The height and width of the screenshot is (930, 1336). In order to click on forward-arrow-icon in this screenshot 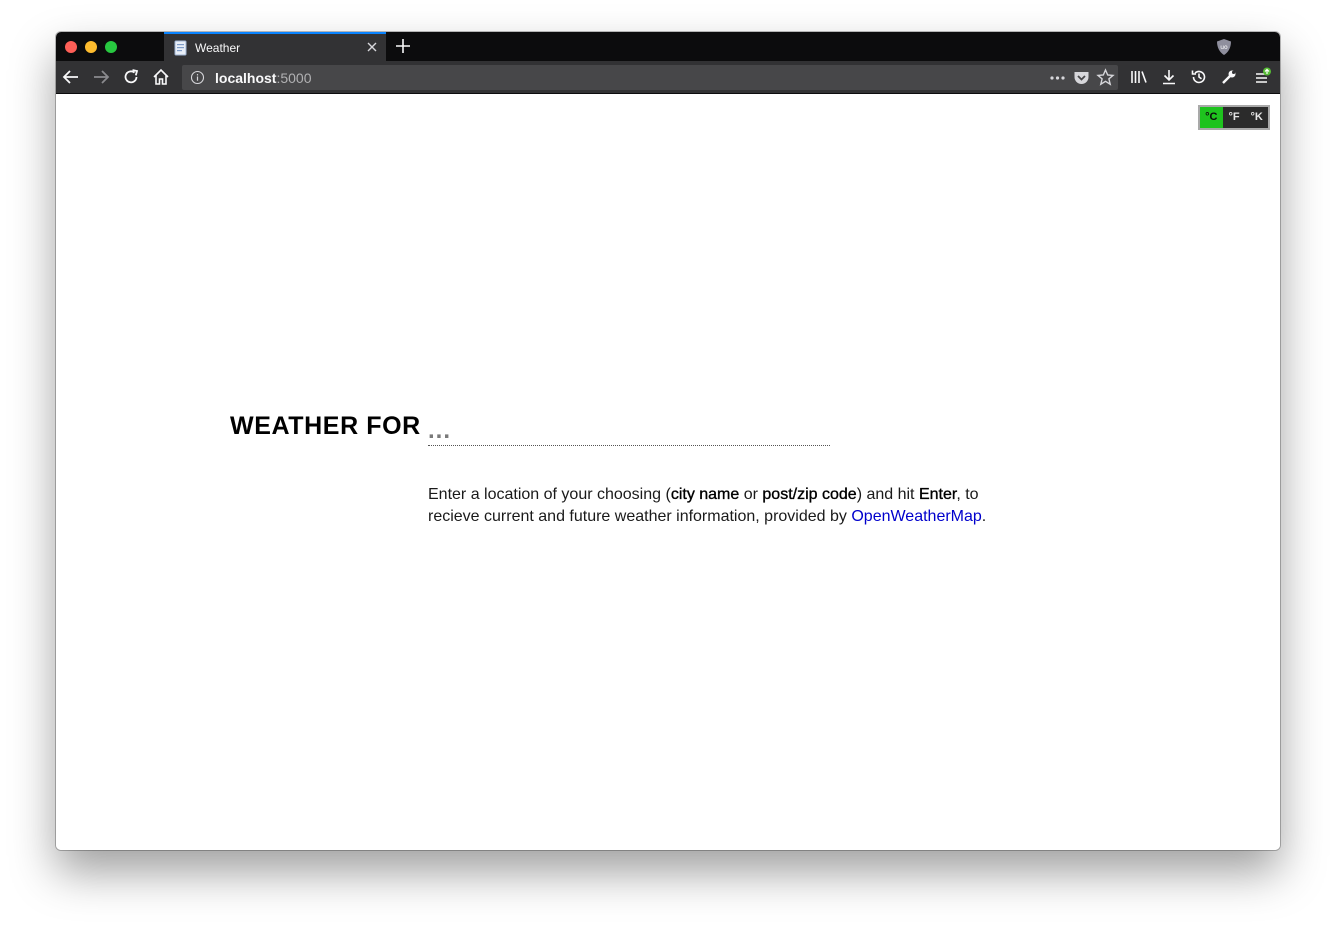, I will do `click(101, 77)`.